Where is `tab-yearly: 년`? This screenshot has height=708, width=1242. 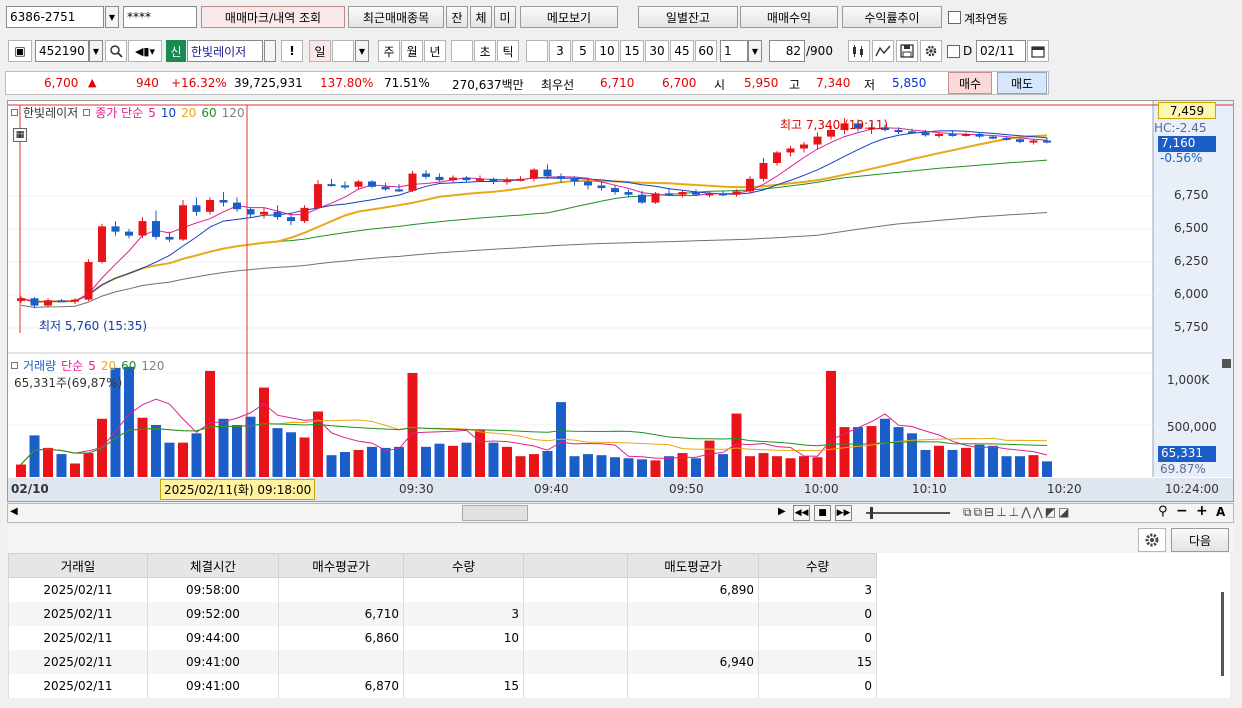
tab-yearly: 년 is located at coordinates (435, 51).